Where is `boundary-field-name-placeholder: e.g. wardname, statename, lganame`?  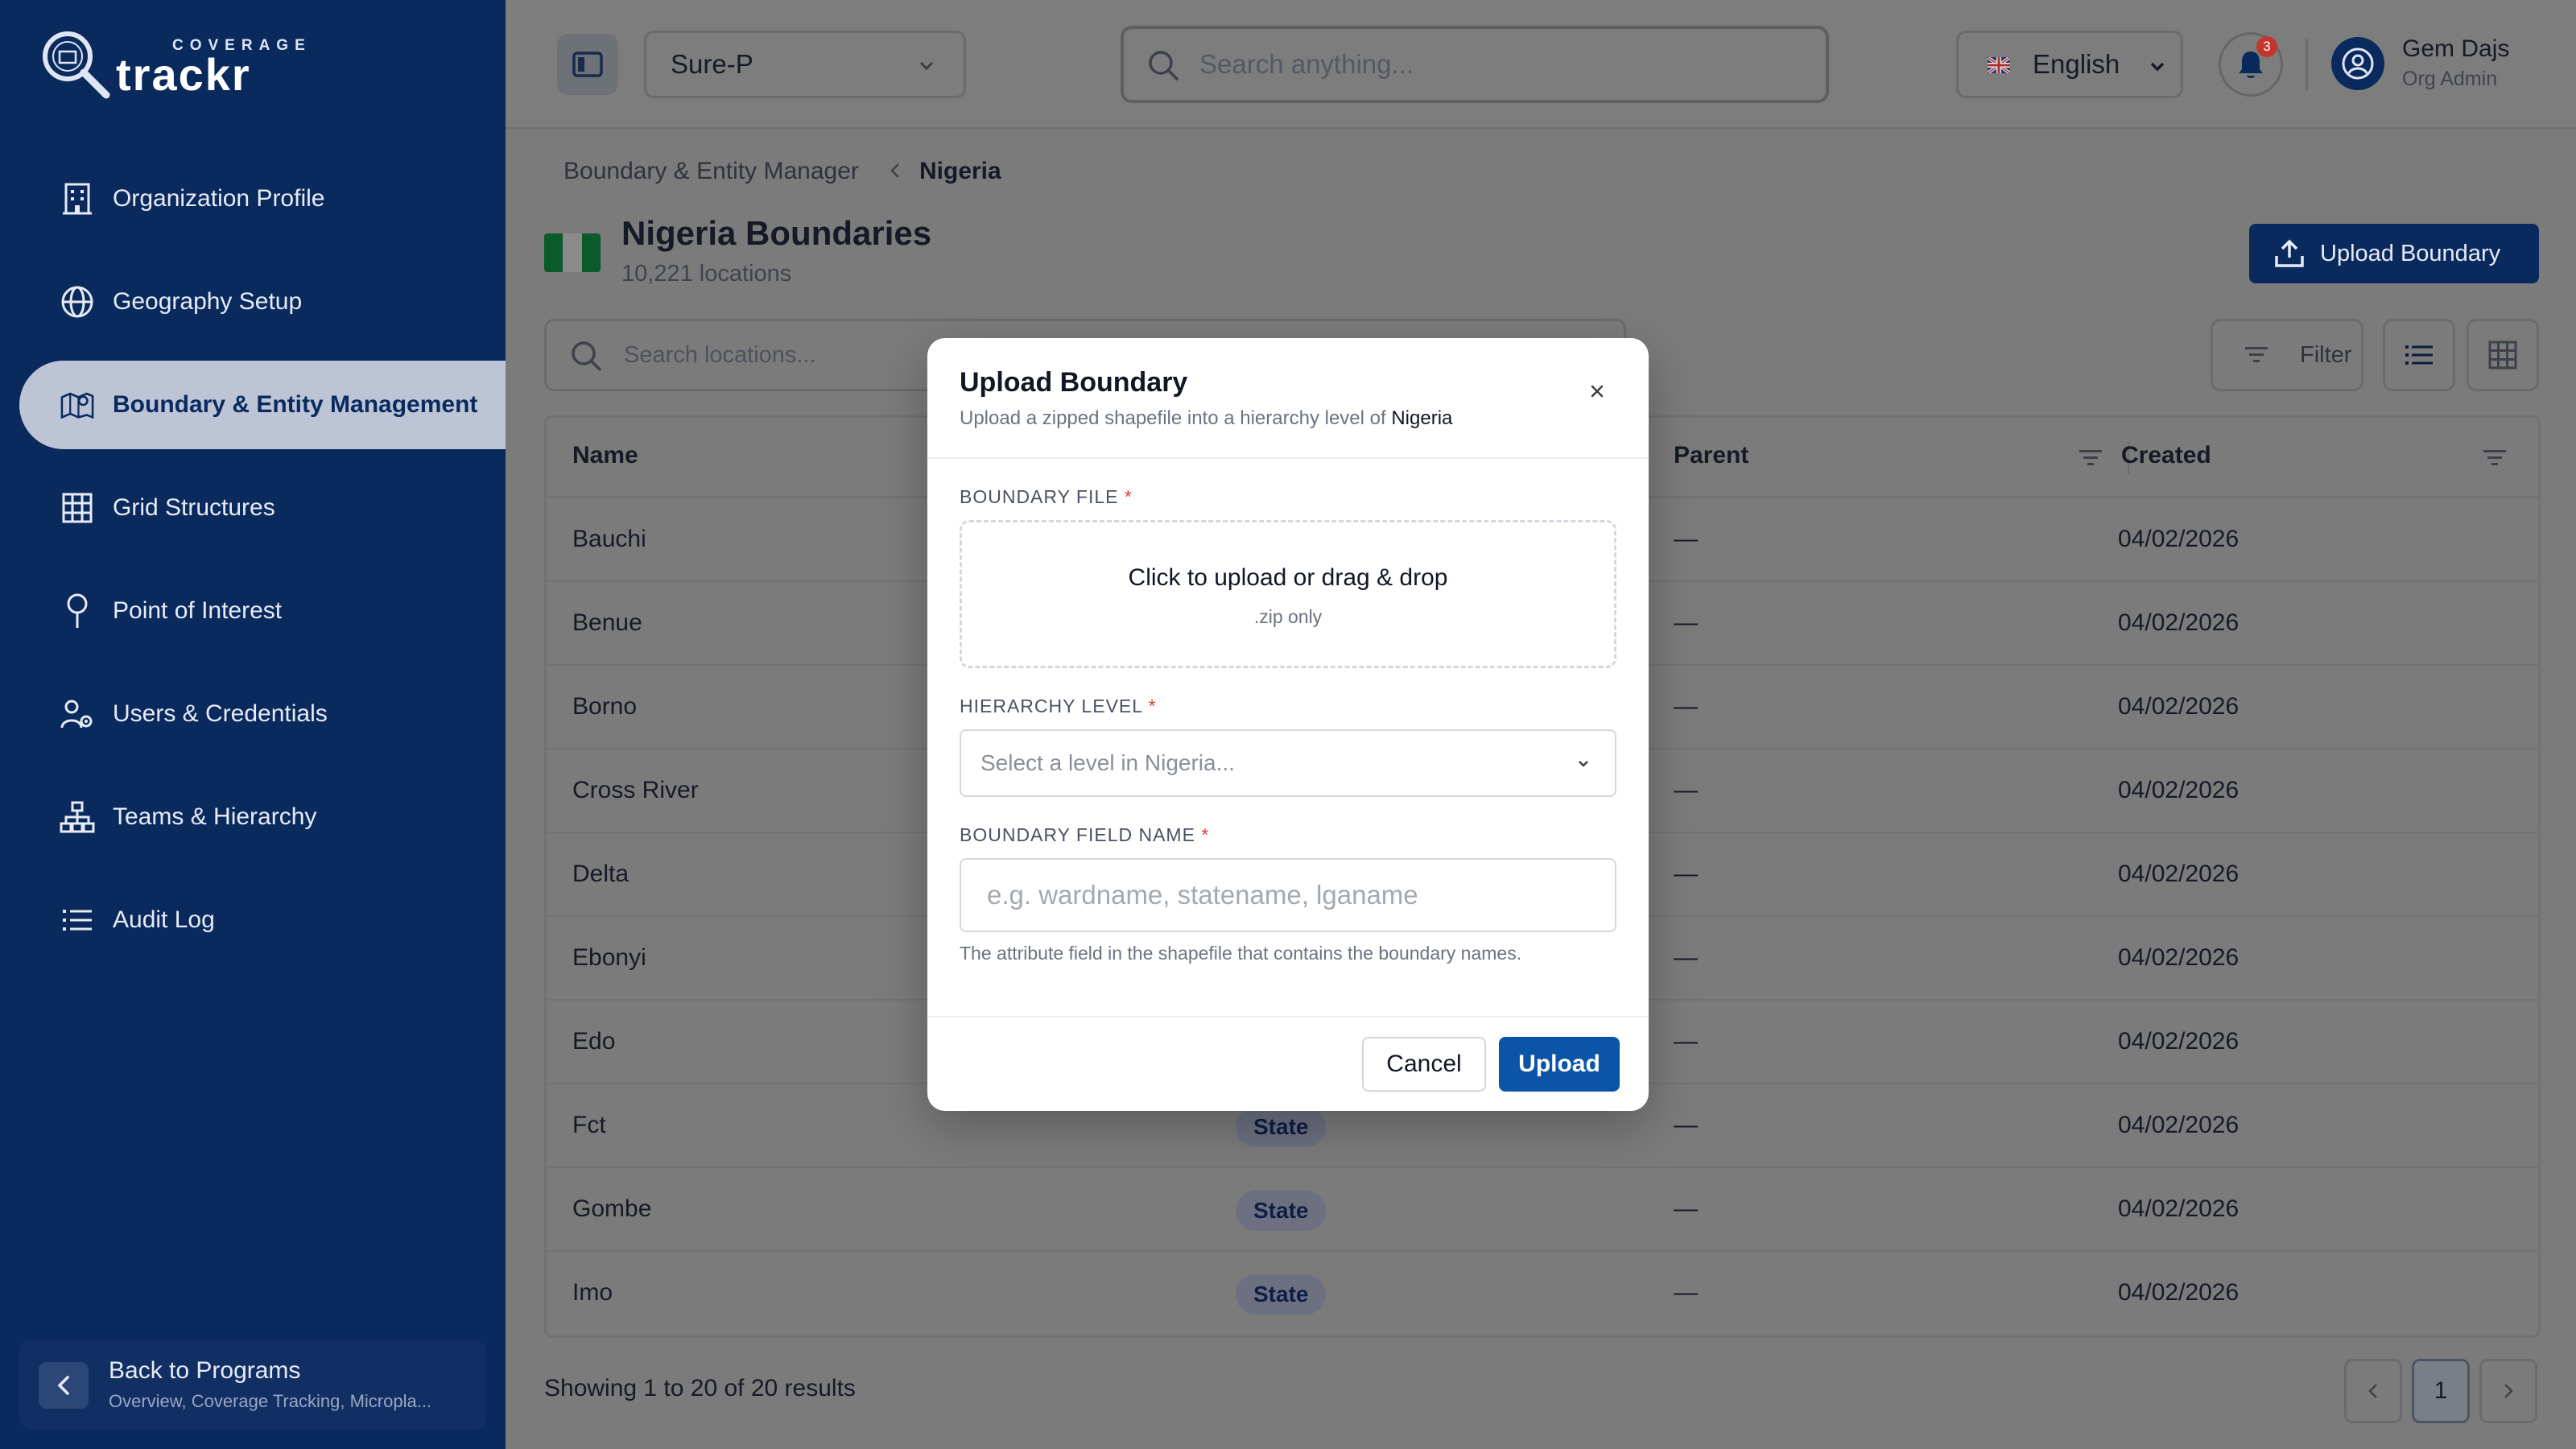 boundary-field-name-placeholder: e.g. wardname, statename, lganame is located at coordinates (1202, 895).